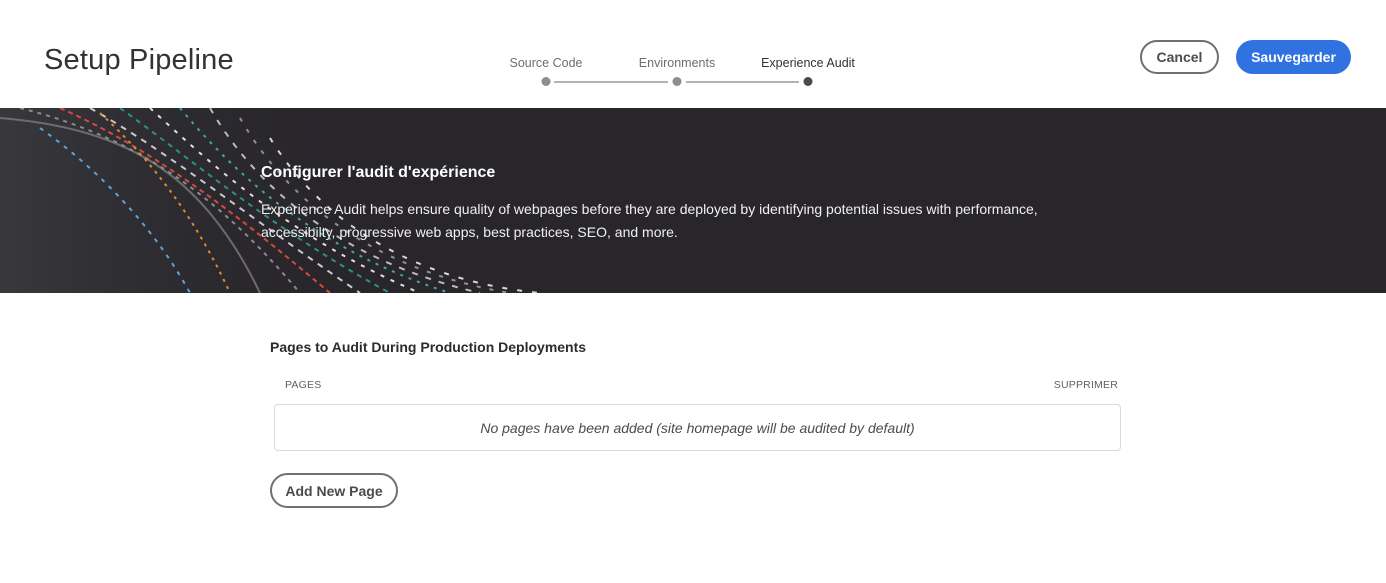 This screenshot has width=1386, height=583. What do you see at coordinates (334, 490) in the screenshot?
I see `add-new-page-button: Add New Page` at bounding box center [334, 490].